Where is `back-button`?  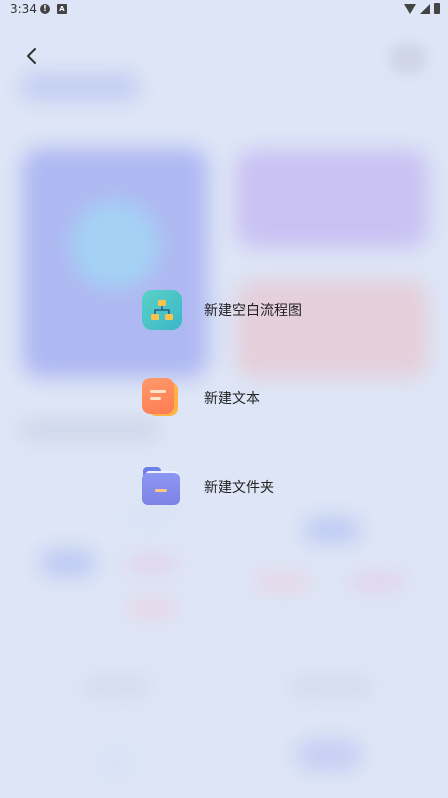 back-button is located at coordinates (32, 56).